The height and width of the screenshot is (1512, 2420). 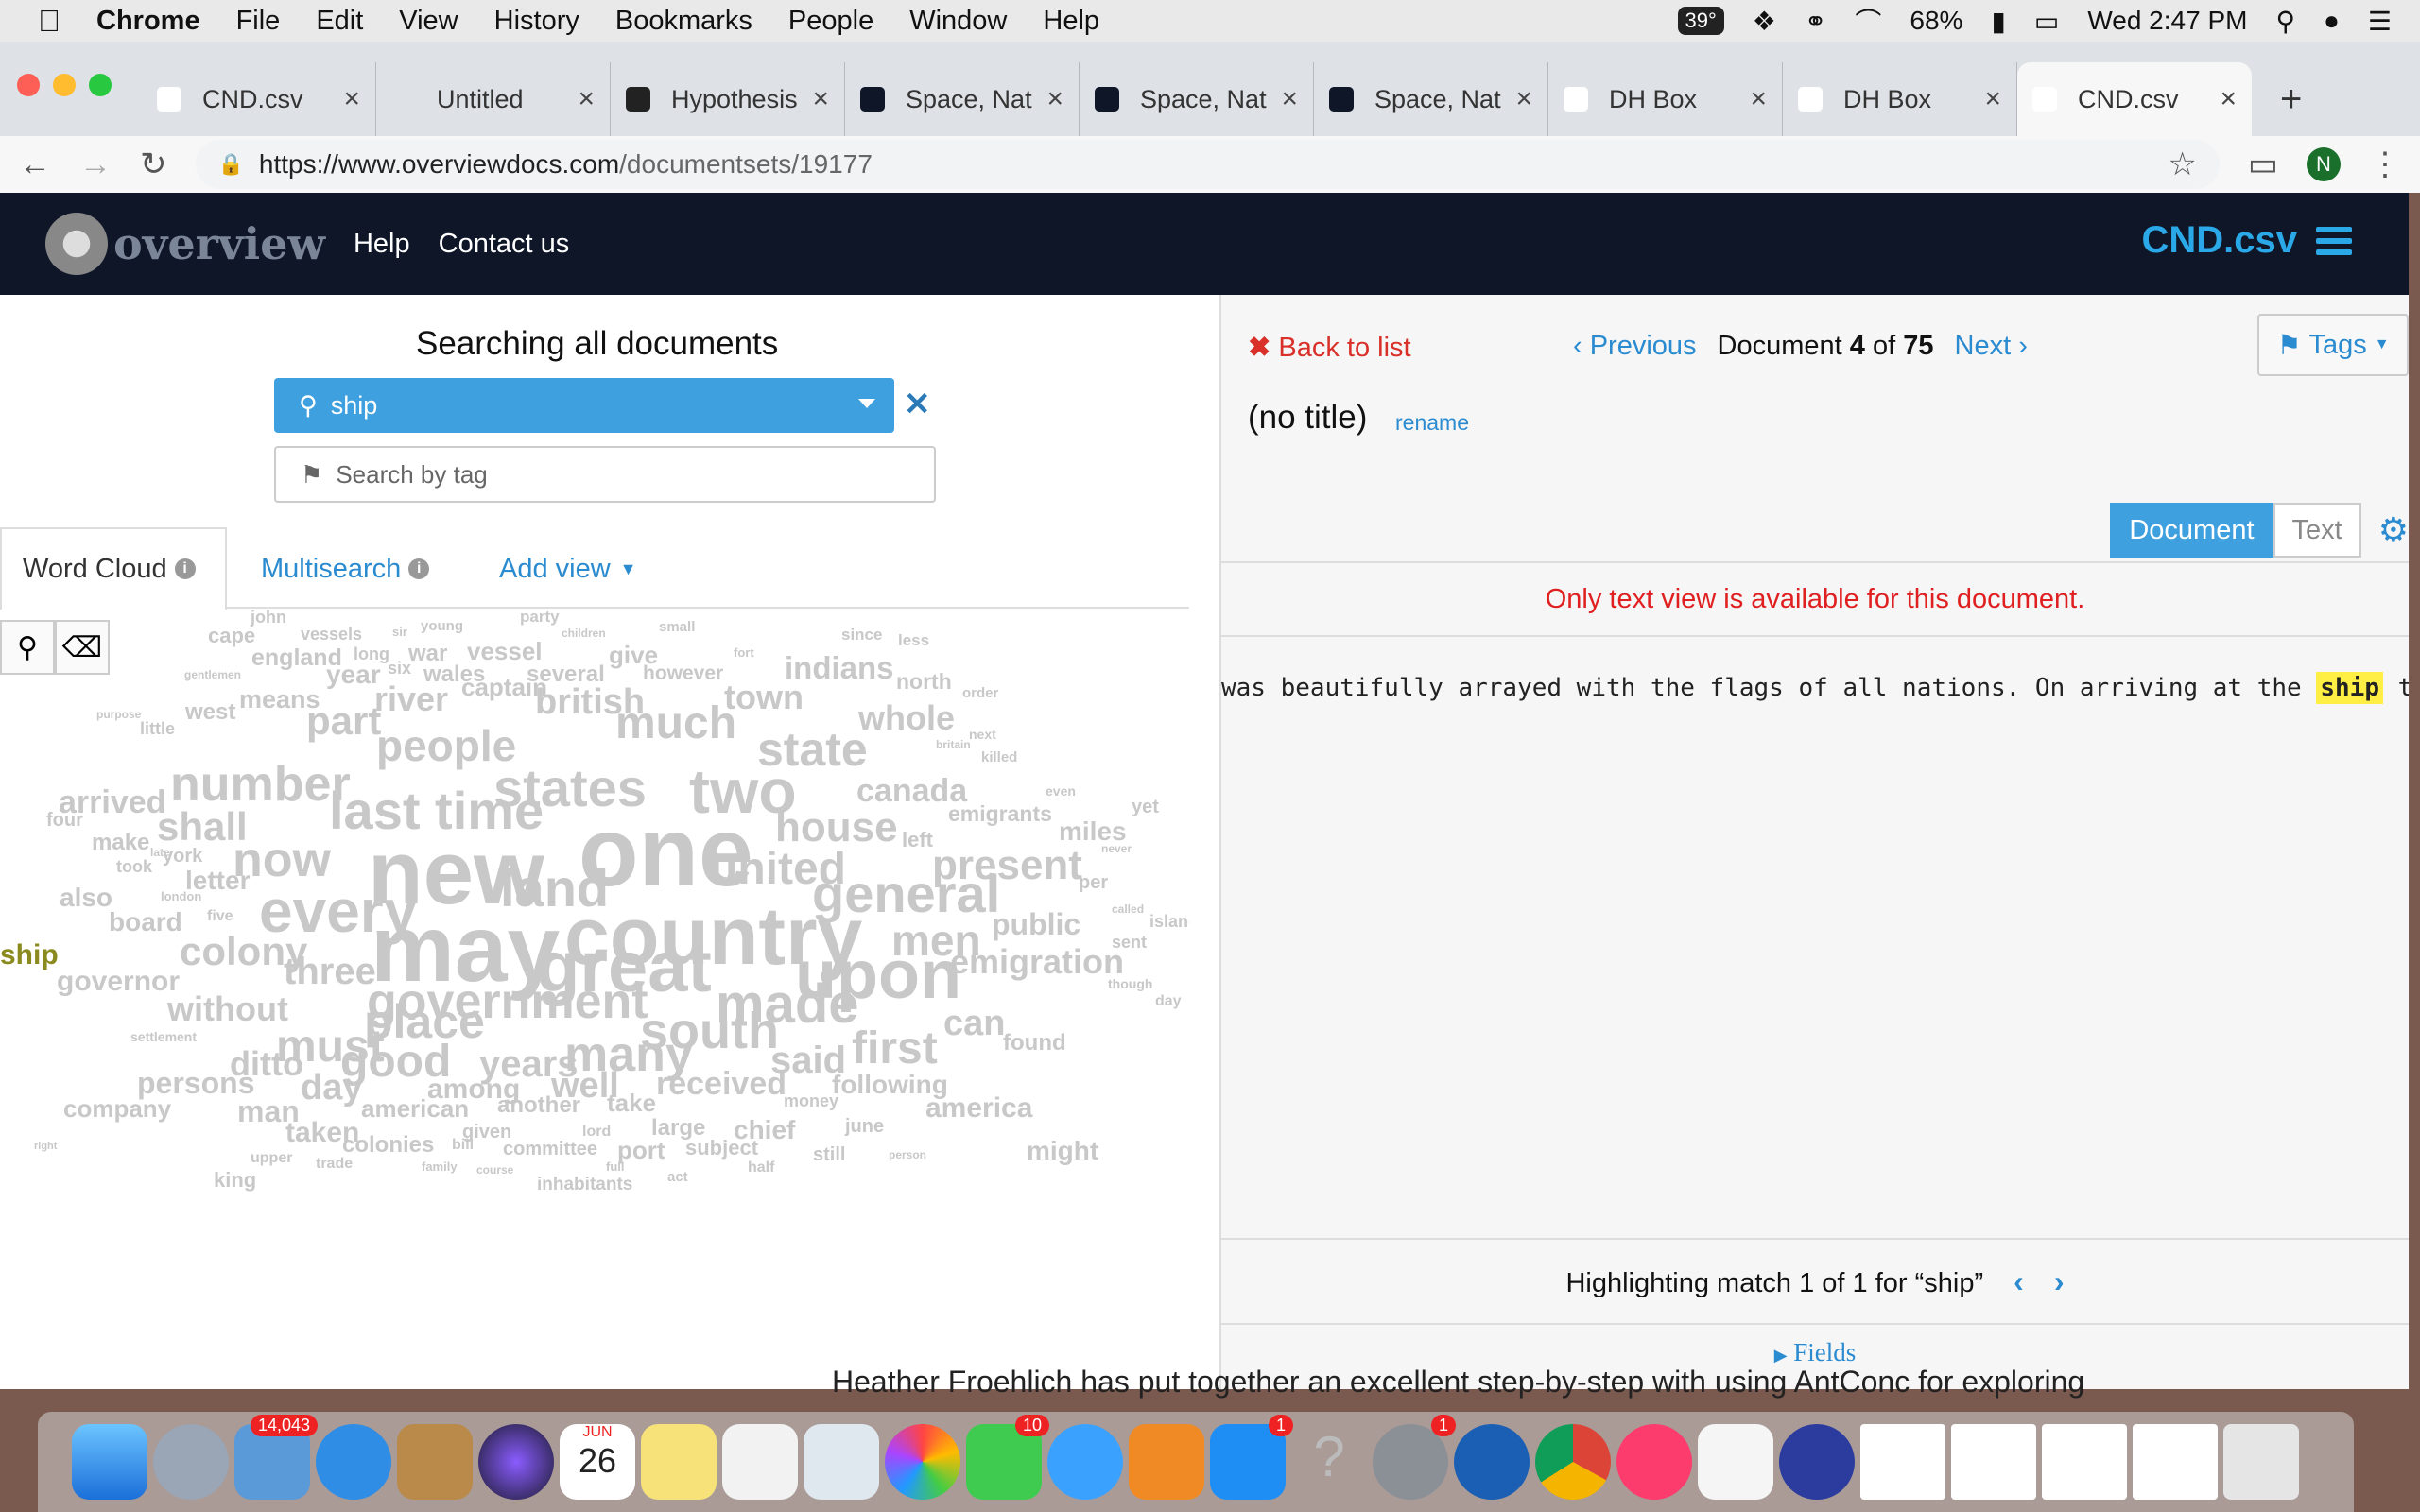 What do you see at coordinates (505, 651) in the screenshot?
I see `cloud-word: vessel` at bounding box center [505, 651].